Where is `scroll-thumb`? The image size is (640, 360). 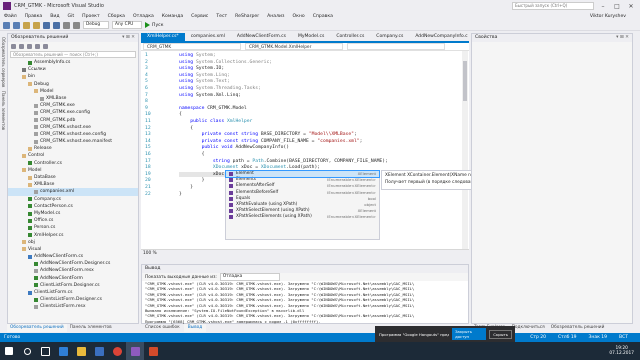 scroll-thumb is located at coordinates (465, 81).